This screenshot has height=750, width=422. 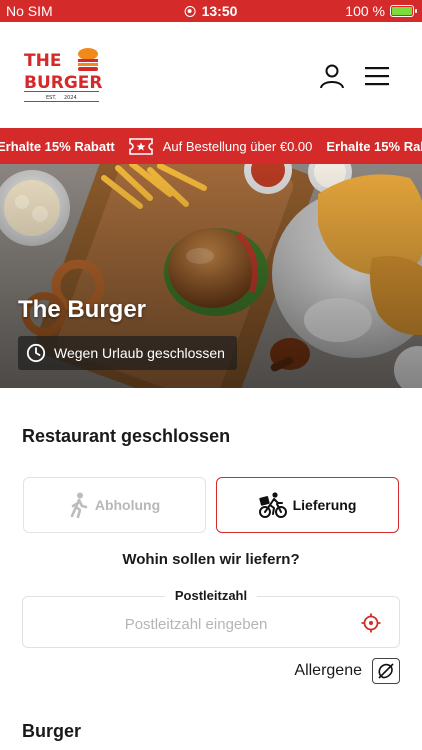 I want to click on battery-icon, so click(x=403, y=11).